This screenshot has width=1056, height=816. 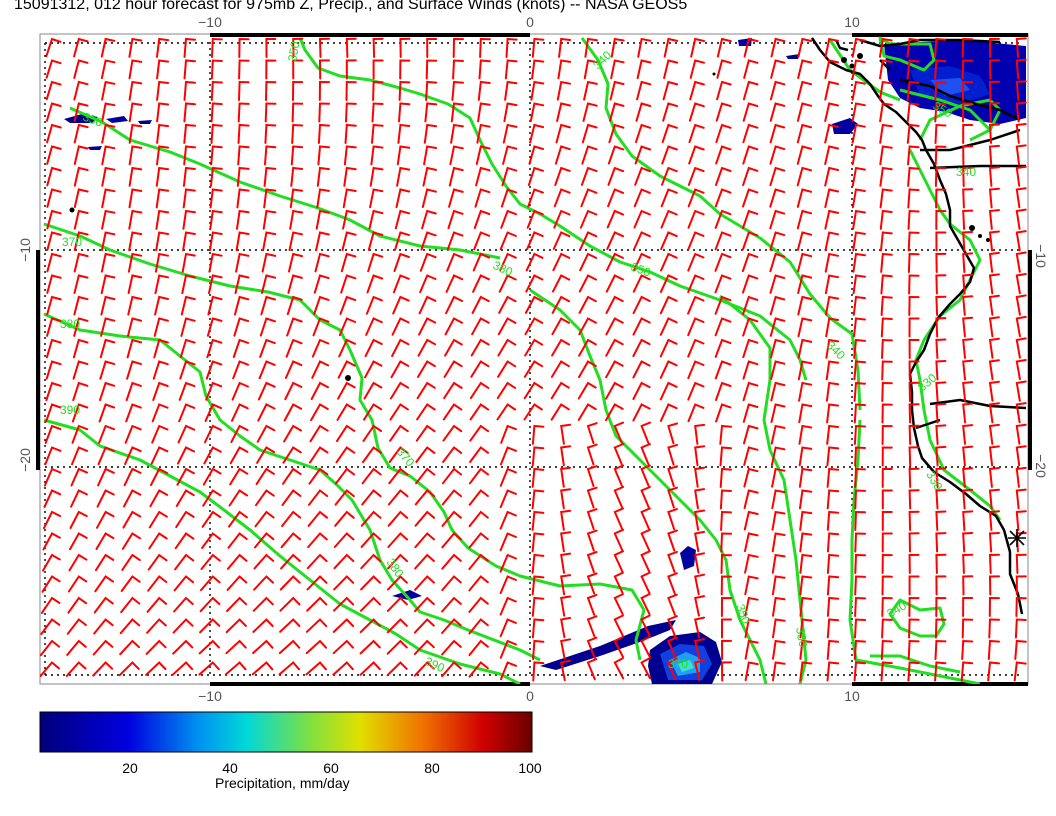 What do you see at coordinates (70, 324) in the screenshot?
I see `contour-label: 380` at bounding box center [70, 324].